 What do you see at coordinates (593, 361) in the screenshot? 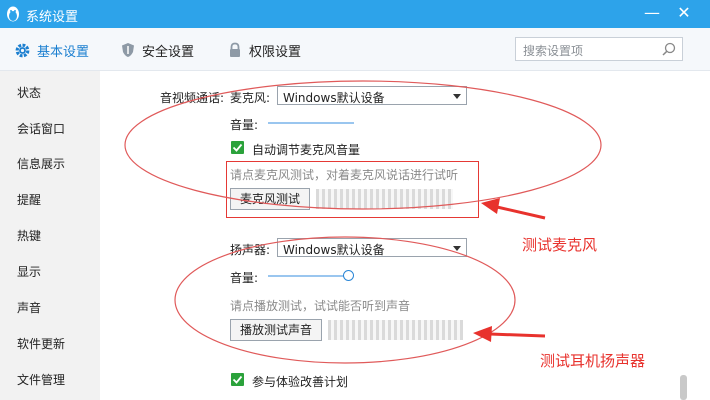
I see `speaker-annotation-note: 测试耳机扬声器` at bounding box center [593, 361].